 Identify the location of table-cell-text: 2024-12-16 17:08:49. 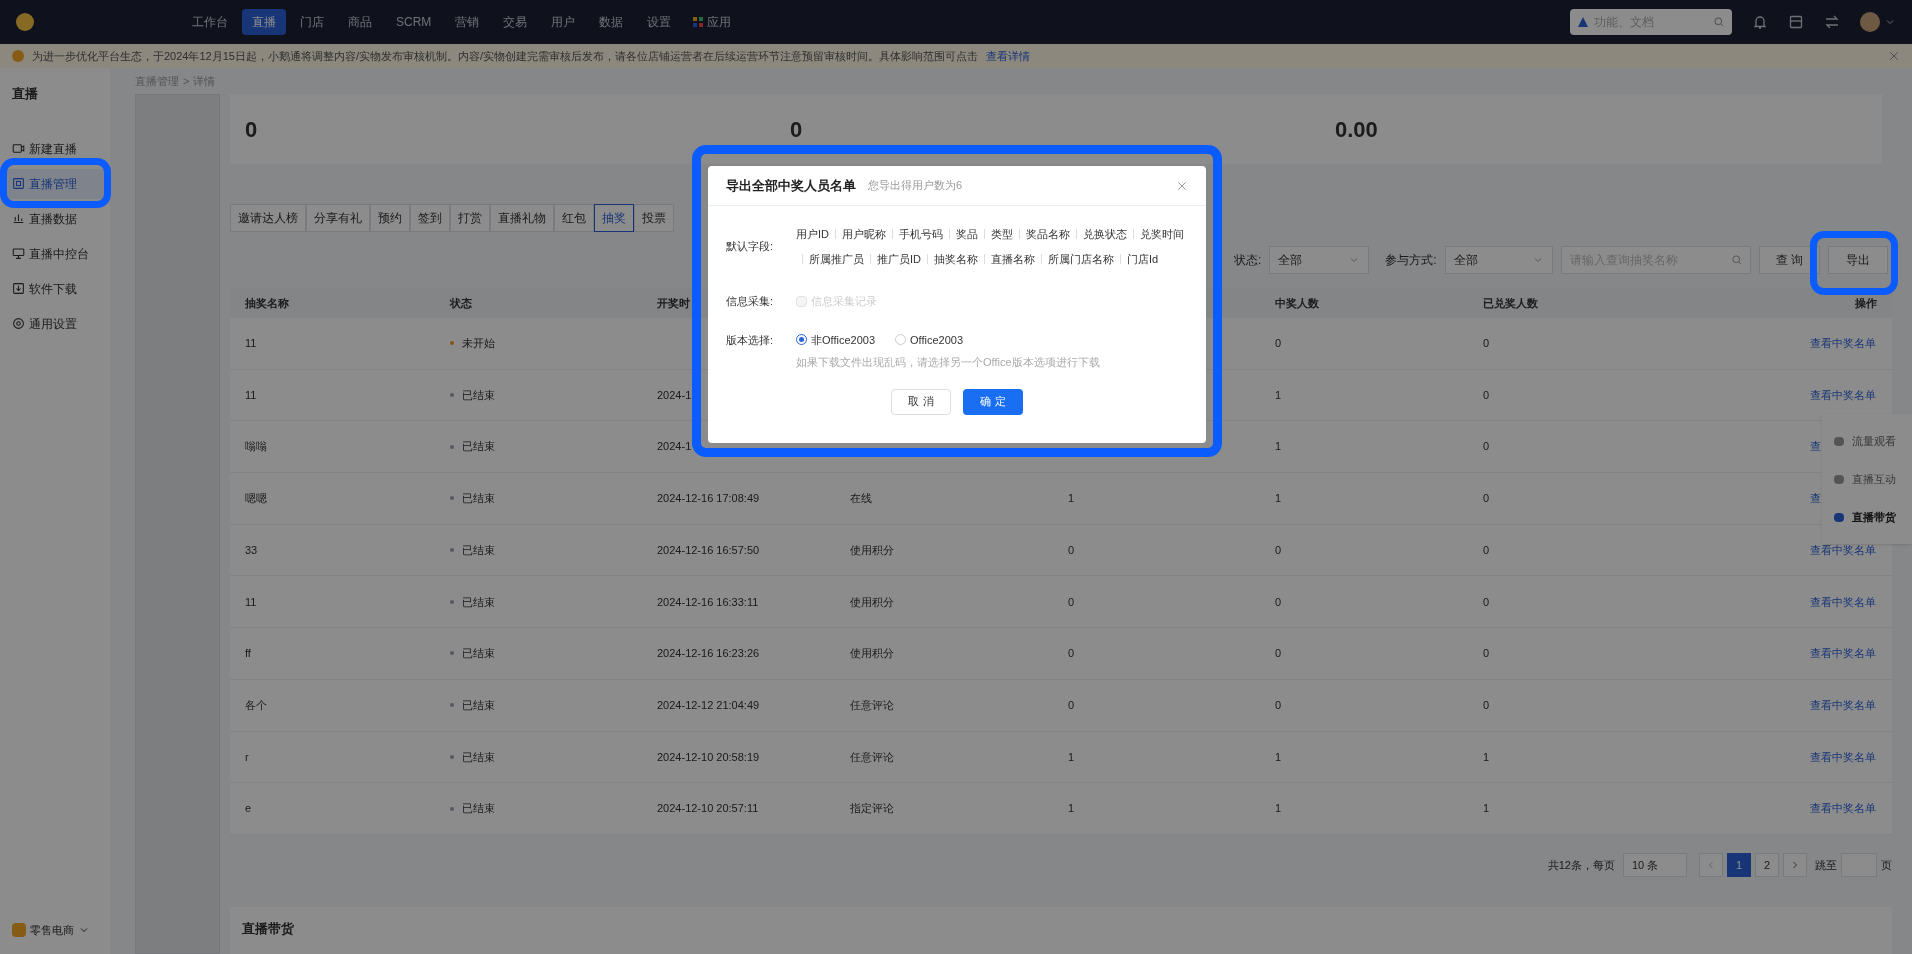
(708, 499).